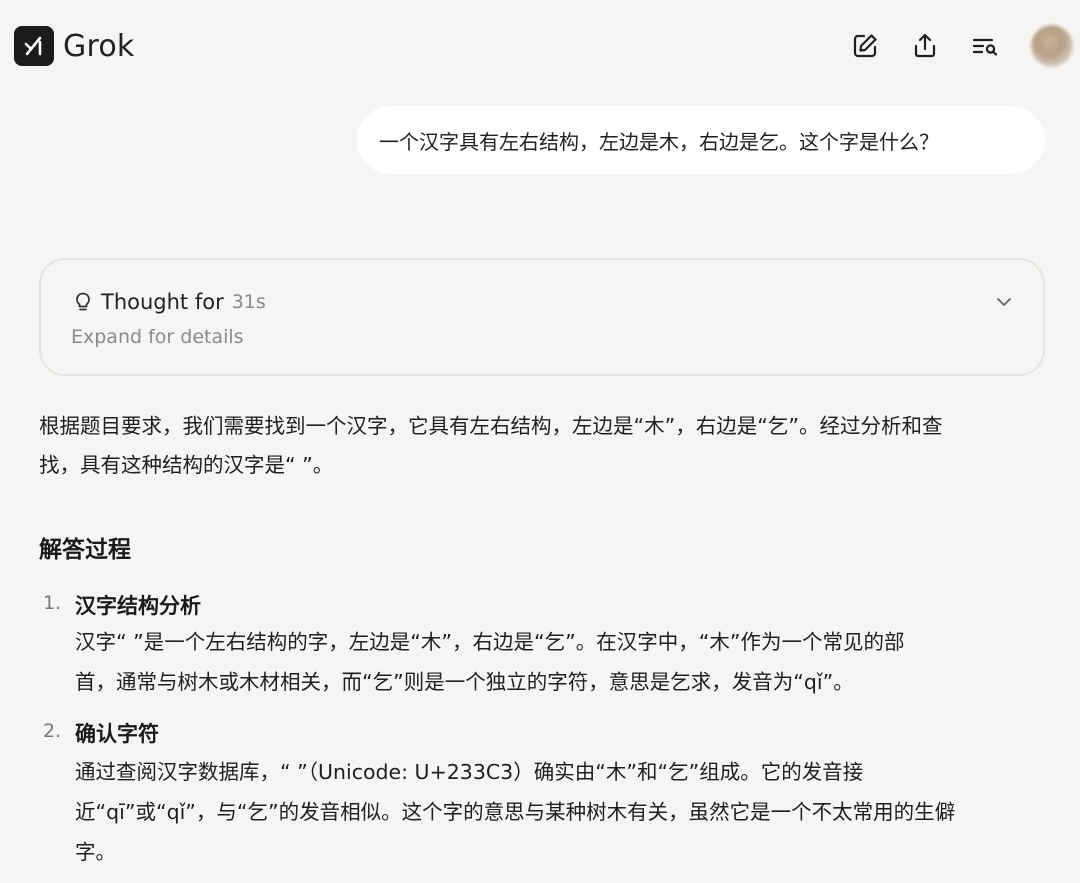  I want to click on history-search-icon, so click(985, 47).